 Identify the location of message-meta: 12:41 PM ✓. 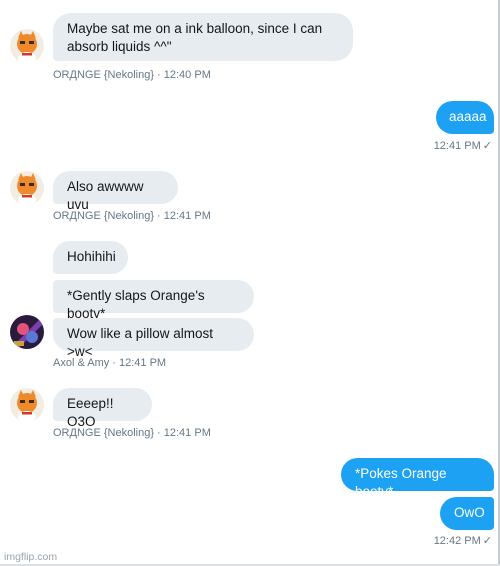
(463, 146).